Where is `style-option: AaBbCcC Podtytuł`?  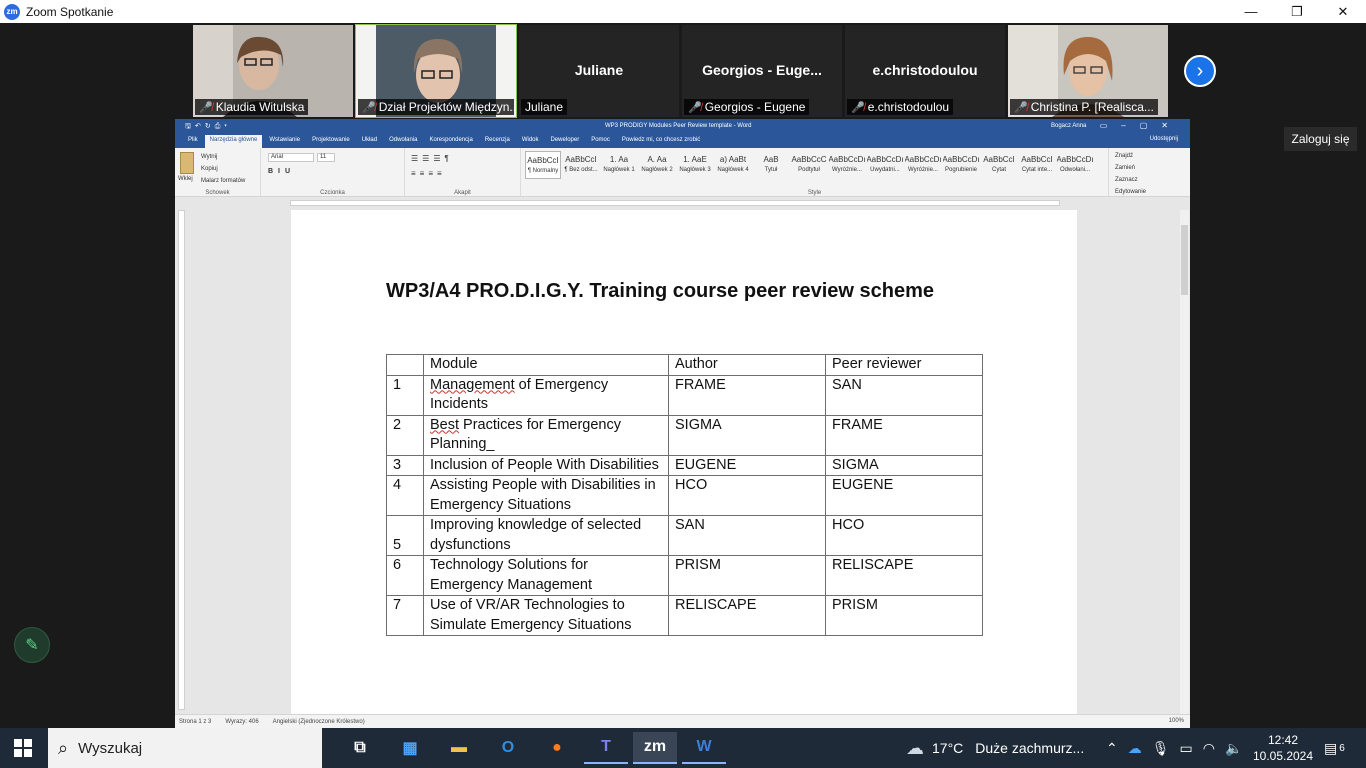
style-option: AaBbCcC Podtytuł is located at coordinates (809, 165).